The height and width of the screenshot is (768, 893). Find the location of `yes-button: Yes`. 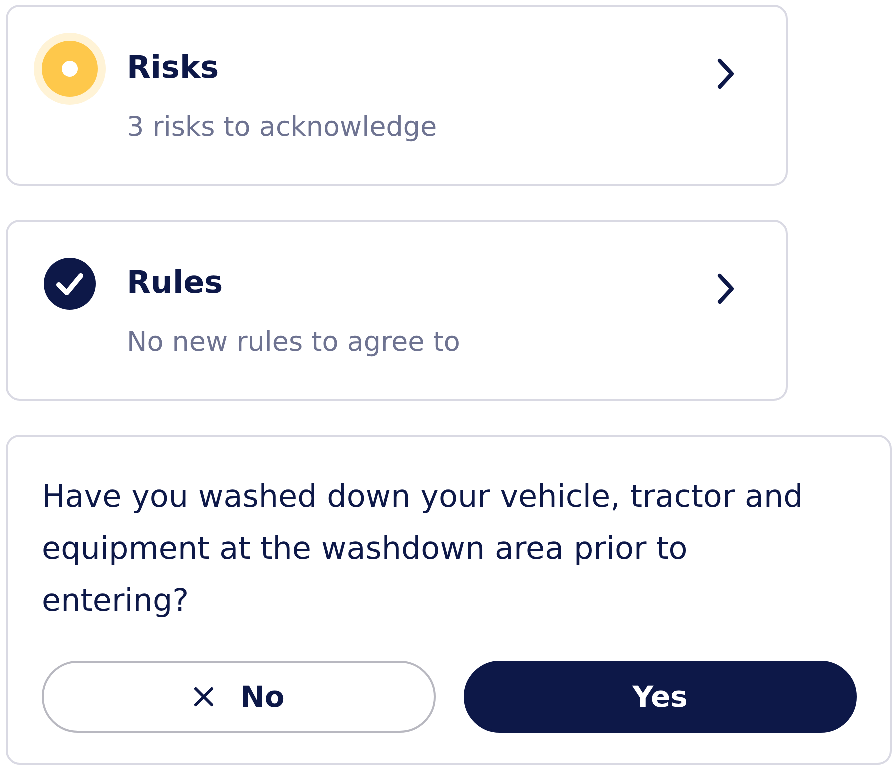

yes-button: Yes is located at coordinates (660, 697).